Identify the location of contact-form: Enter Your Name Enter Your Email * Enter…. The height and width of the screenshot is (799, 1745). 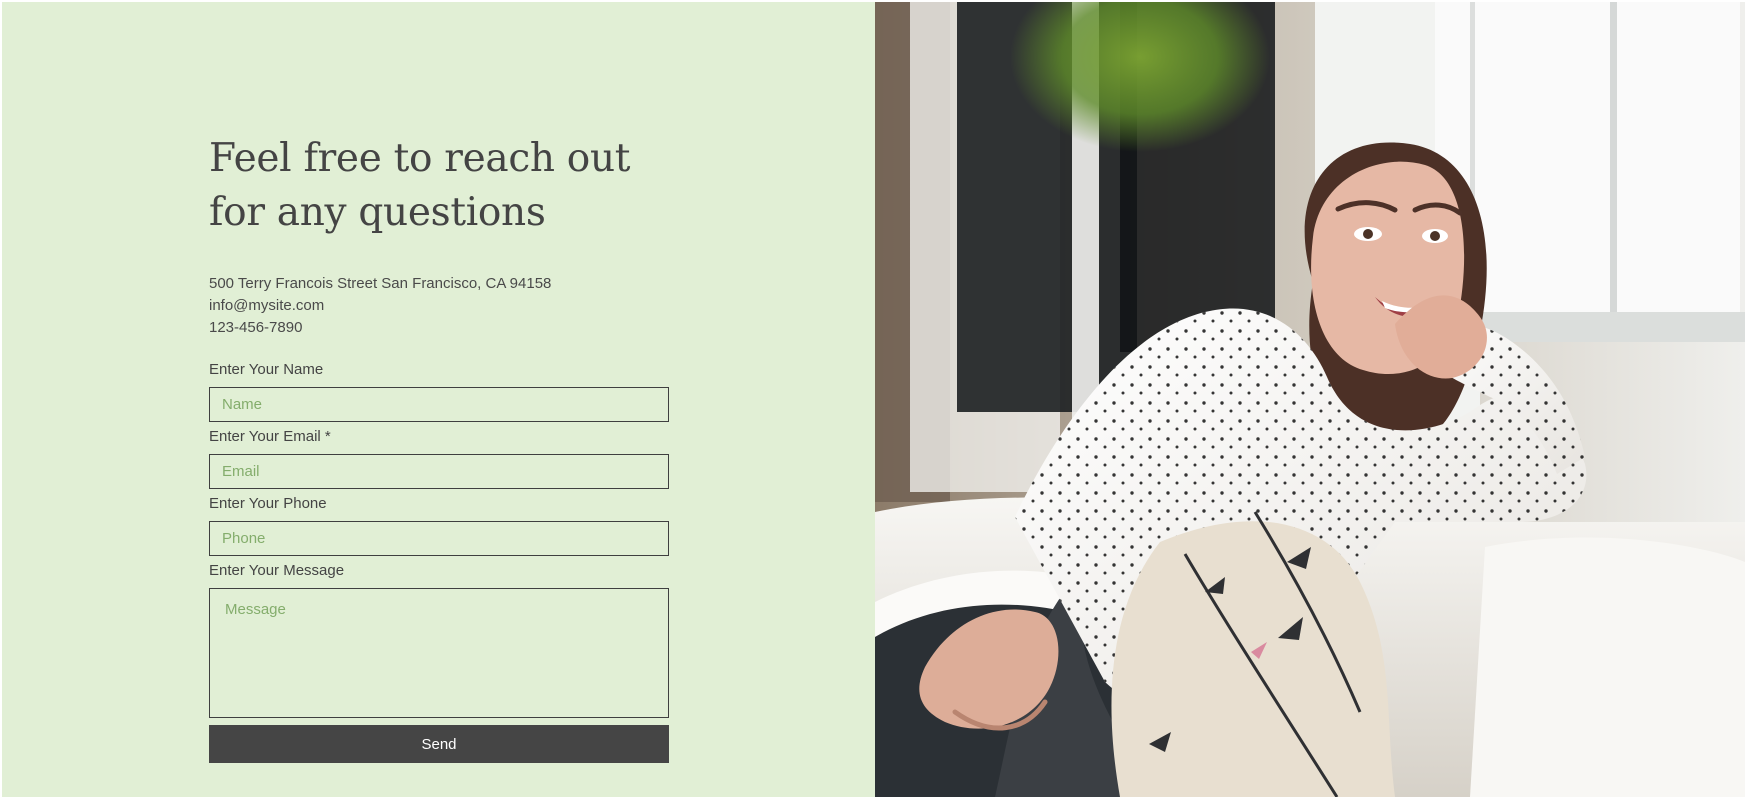
(439, 562).